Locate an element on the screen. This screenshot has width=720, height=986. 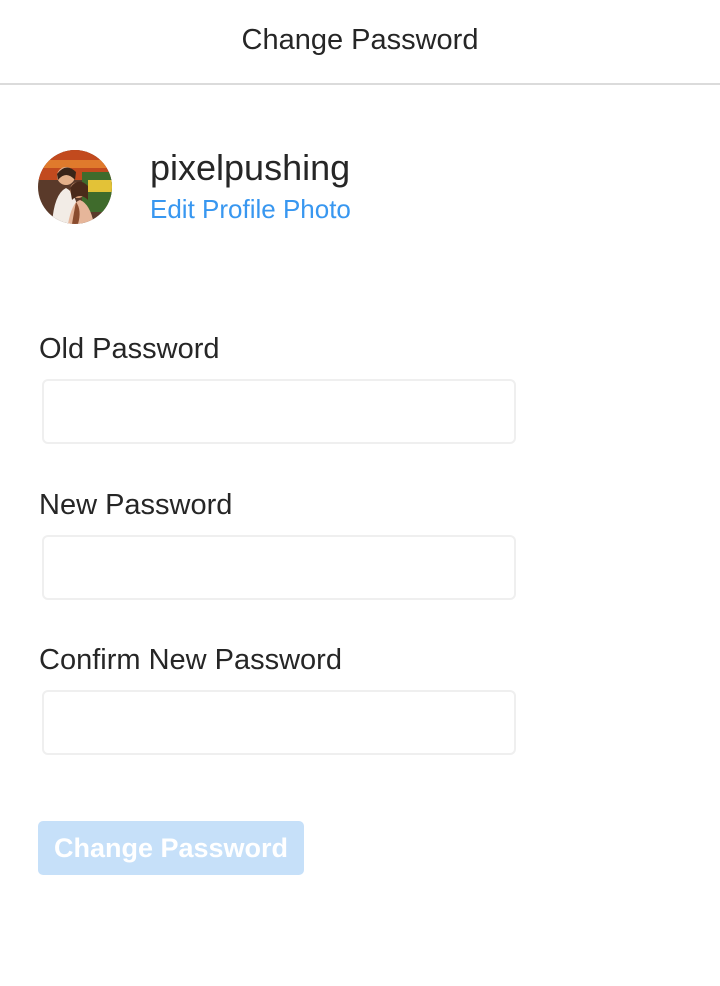
username: pixelpushing is located at coordinates (250, 167).